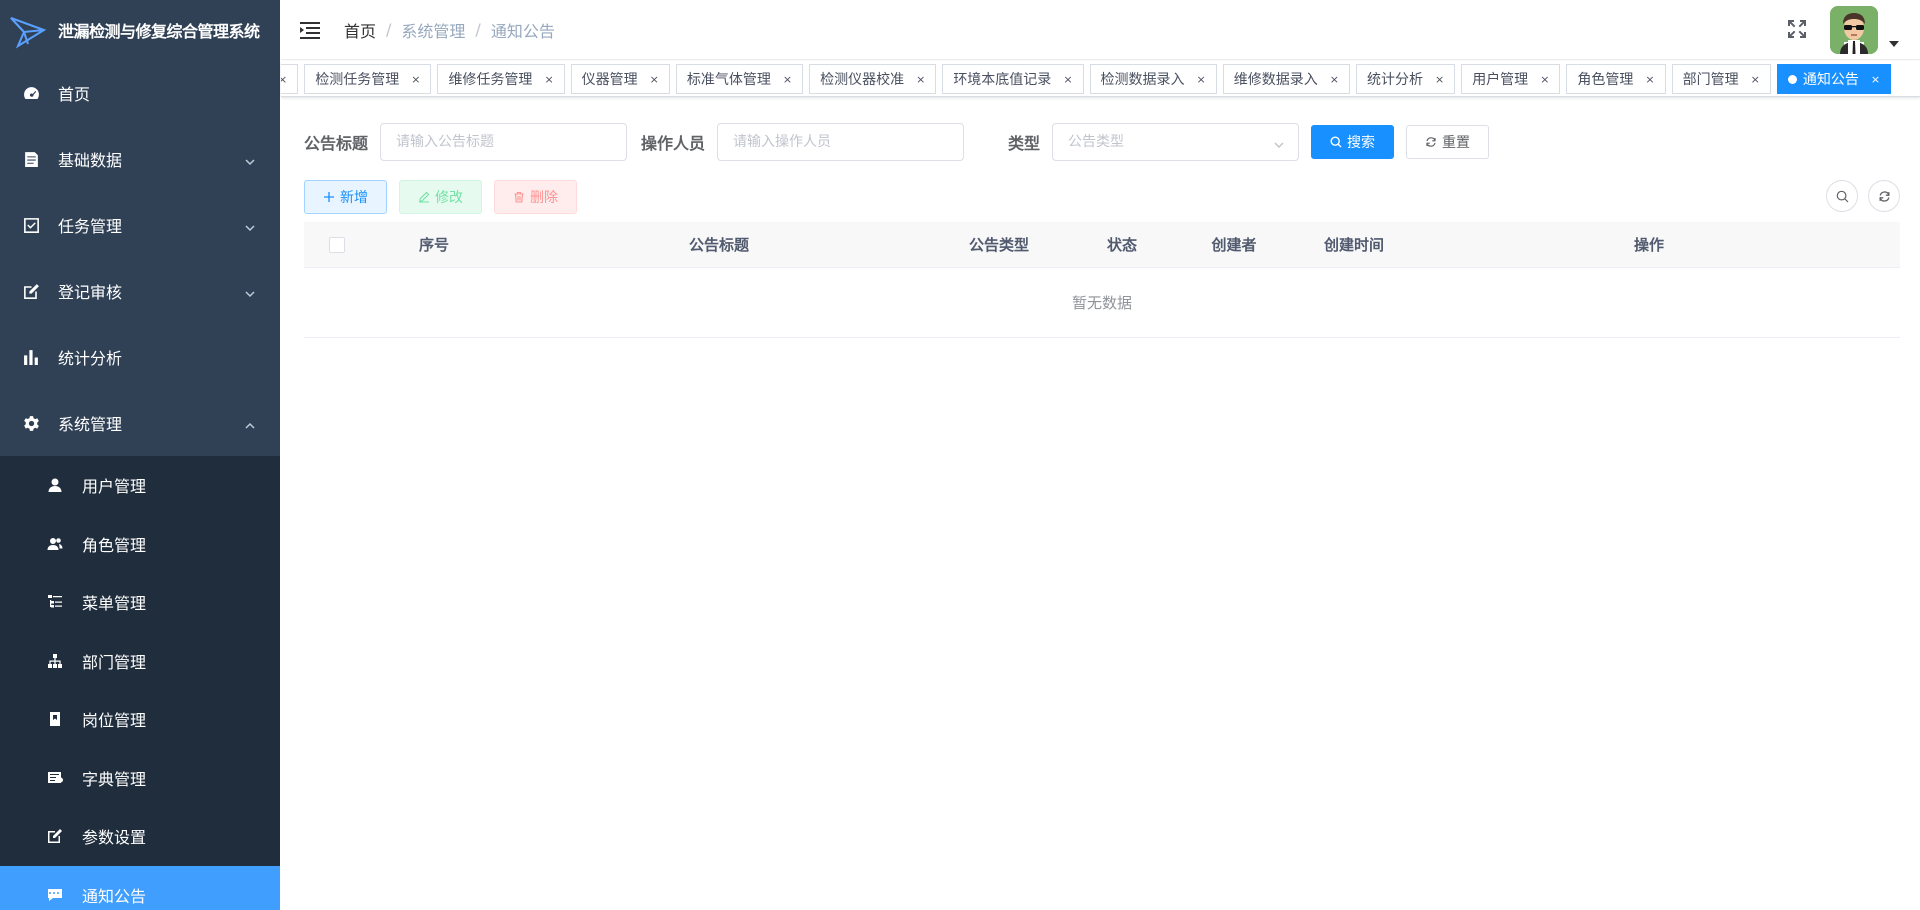  I want to click on logo: 泄漏检测与修复综合管理系统, so click(140, 30).